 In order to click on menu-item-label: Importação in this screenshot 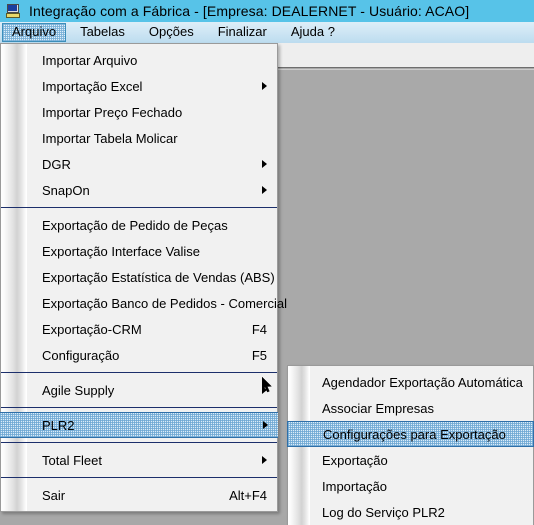, I will do `click(355, 486)`.